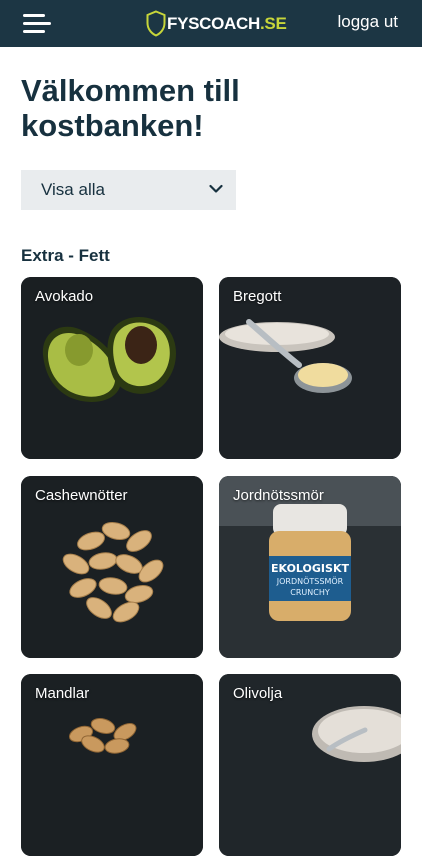 The image size is (422, 856). Describe the element at coordinates (112, 765) in the screenshot. I see `food-card-mandlar: Mandlar` at that location.